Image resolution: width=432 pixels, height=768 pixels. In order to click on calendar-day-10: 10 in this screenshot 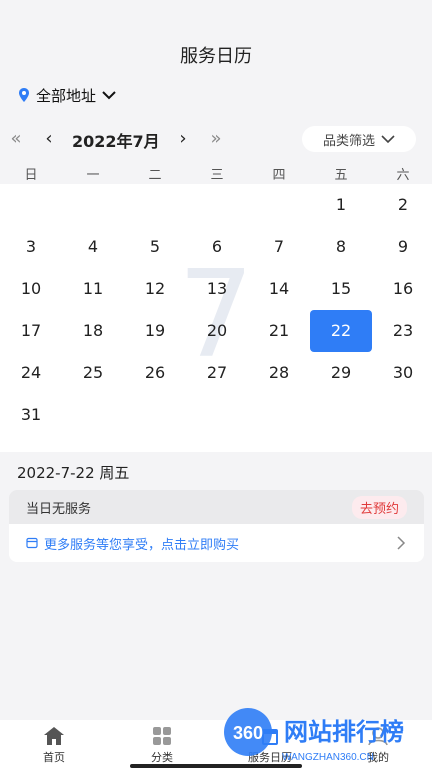, I will do `click(31, 289)`.